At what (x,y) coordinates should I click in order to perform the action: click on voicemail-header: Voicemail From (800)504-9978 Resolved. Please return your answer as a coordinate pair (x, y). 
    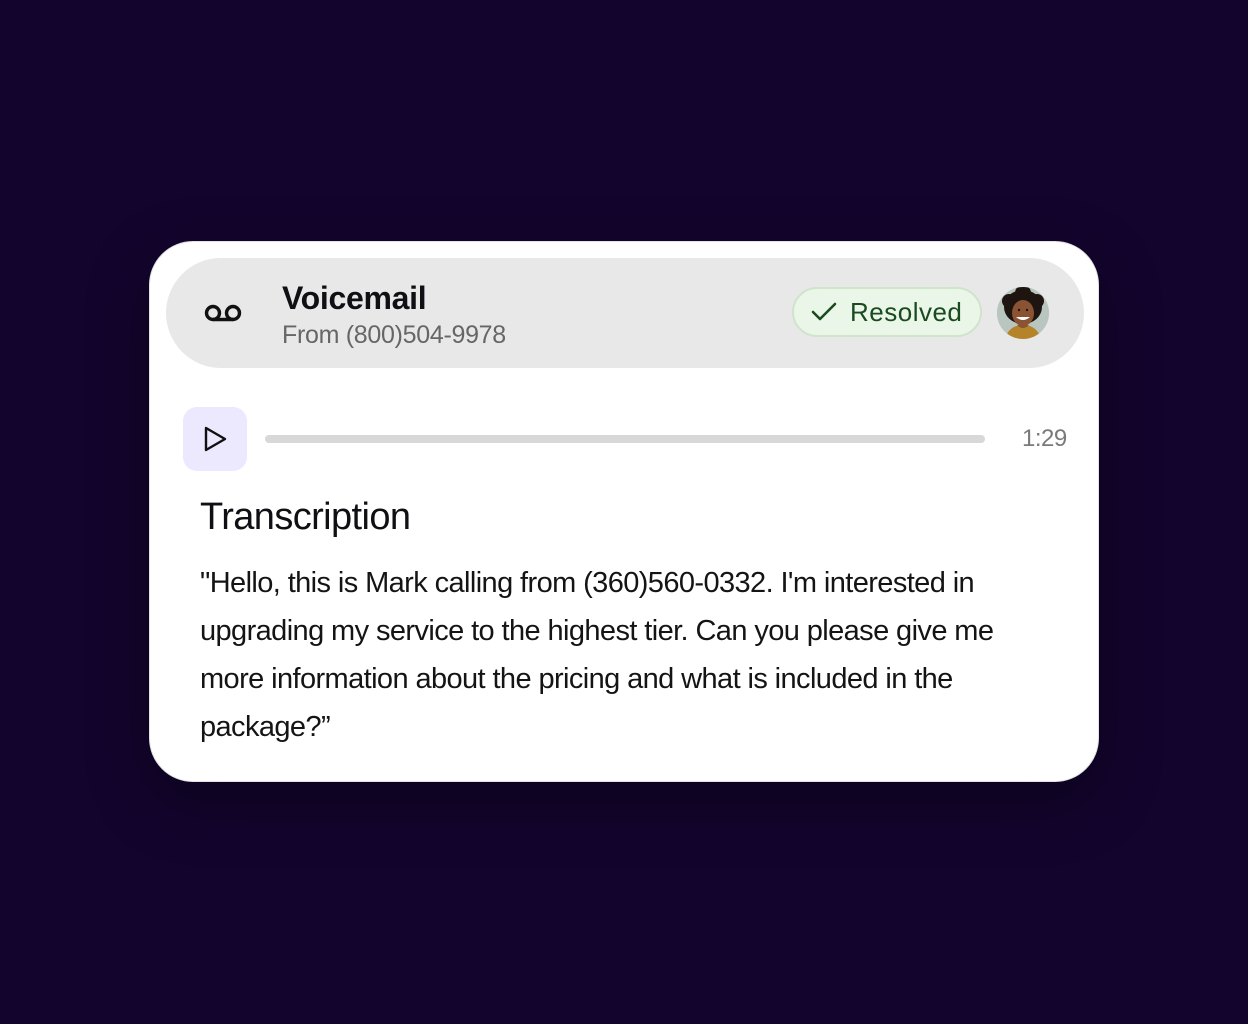
    Looking at the image, I should click on (625, 313).